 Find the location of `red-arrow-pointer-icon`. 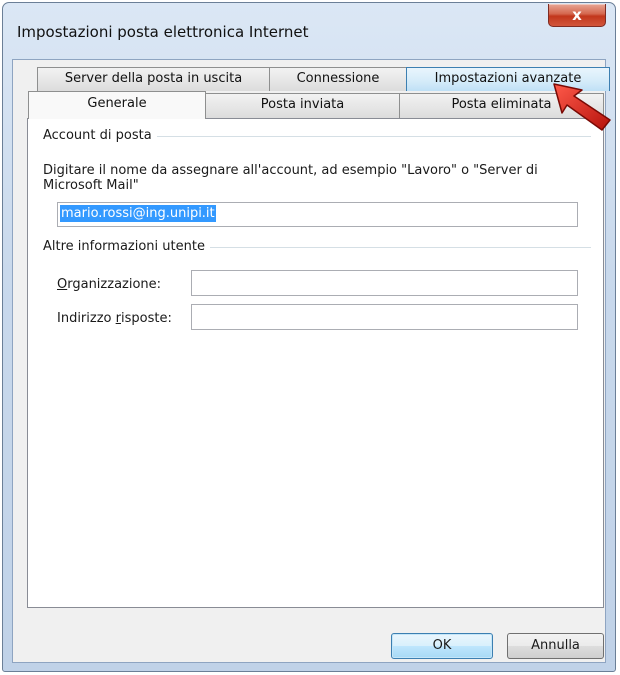

red-arrow-pointer-icon is located at coordinates (582, 107).